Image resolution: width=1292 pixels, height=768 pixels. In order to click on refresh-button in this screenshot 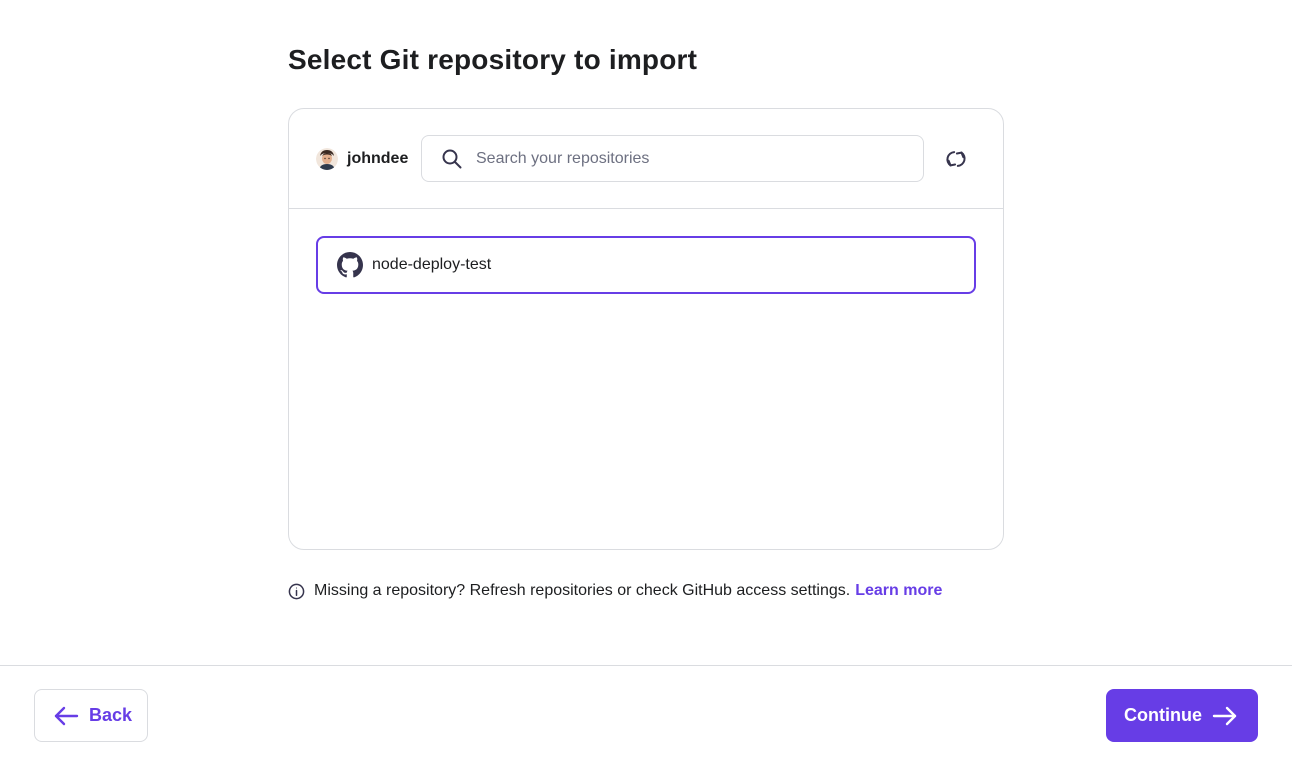, I will do `click(956, 159)`.